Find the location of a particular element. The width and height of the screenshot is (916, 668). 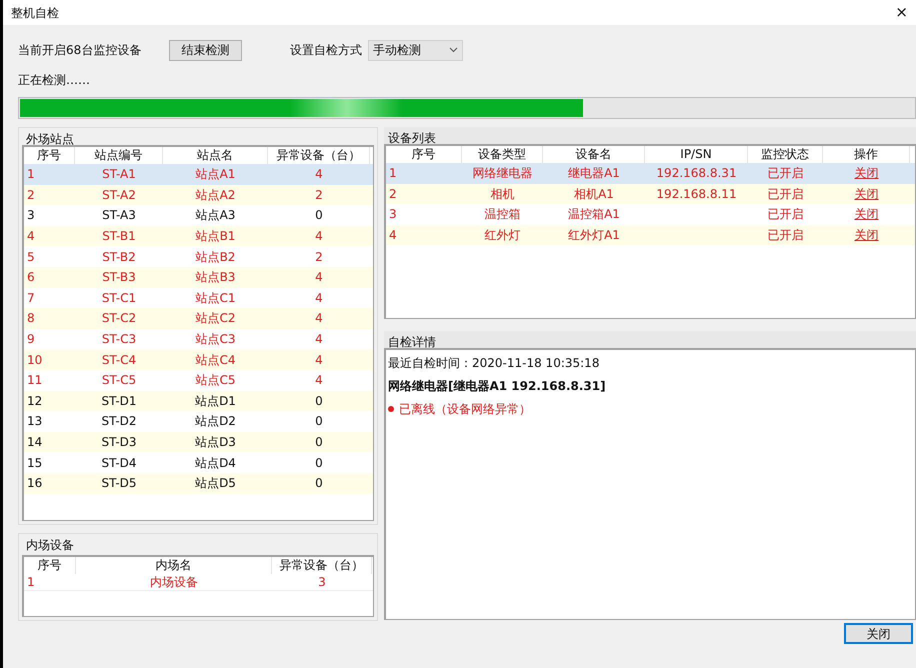

table-cell-text: 站点B1 is located at coordinates (215, 237).